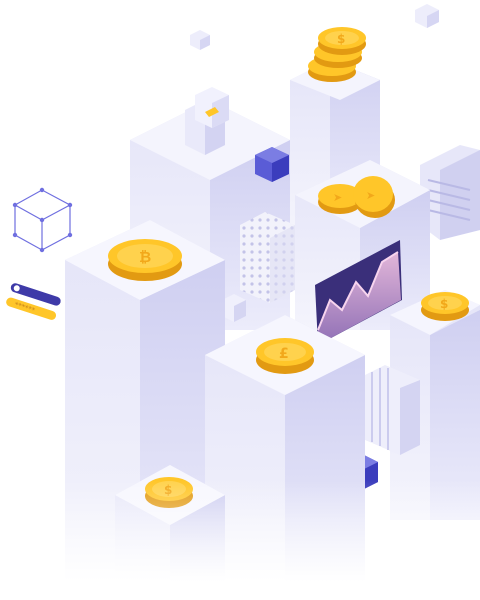 Image resolution: width=480 pixels, height=600 pixels. I want to click on password-dots: ******, so click(24, 308).